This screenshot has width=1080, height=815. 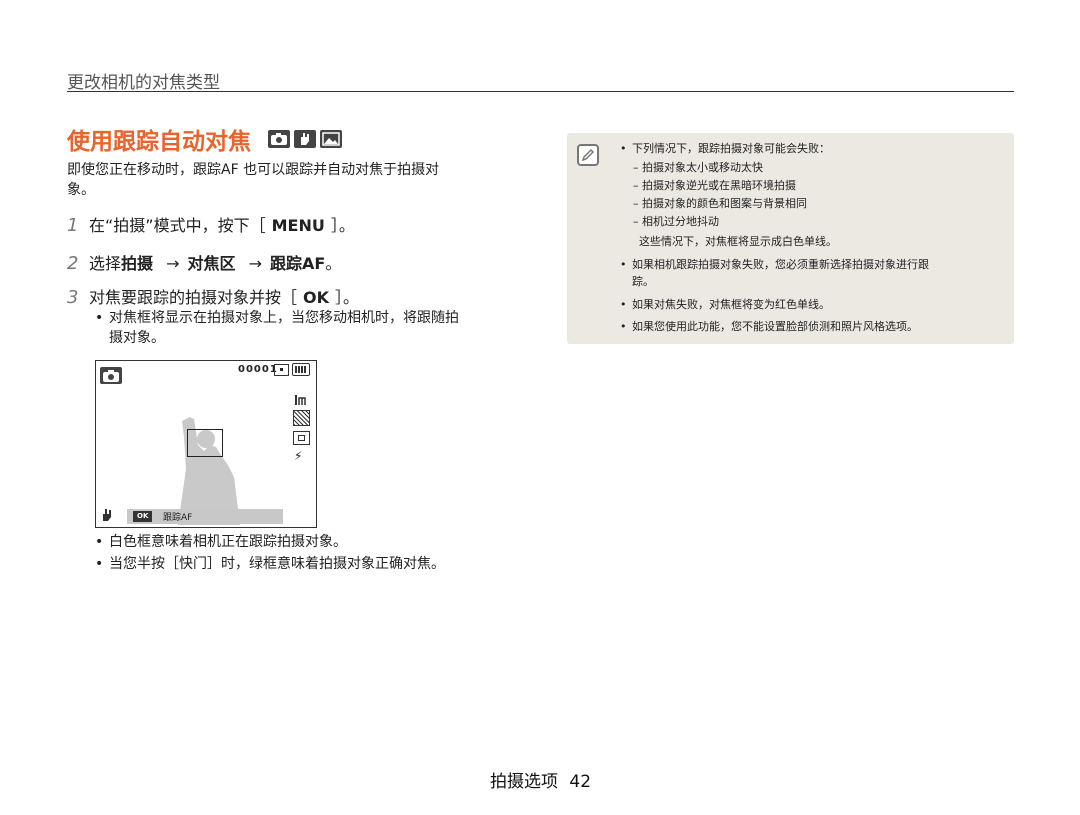 What do you see at coordinates (105, 263) in the screenshot?
I see `step-text: 选择` at bounding box center [105, 263].